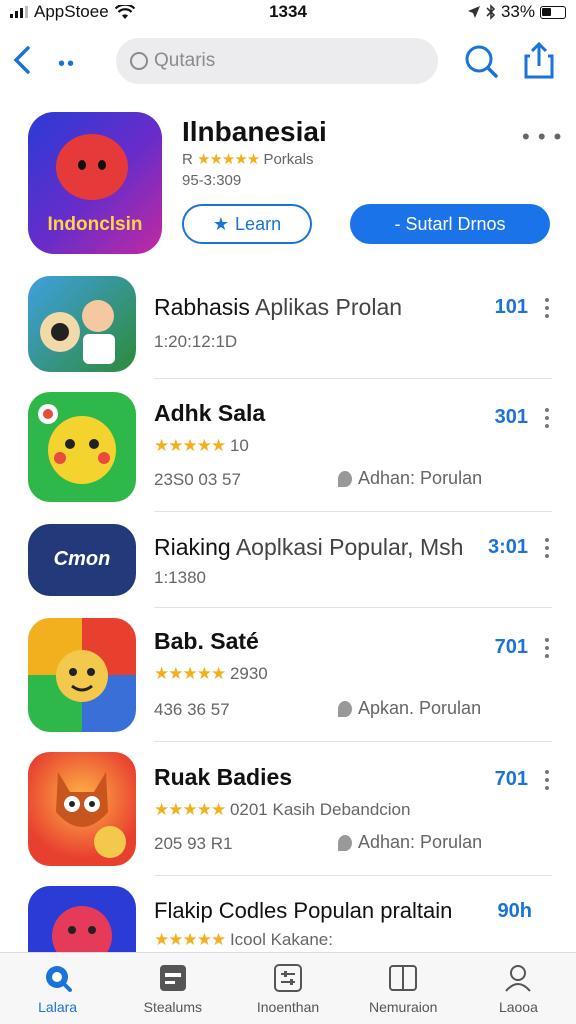 The image size is (576, 1024). What do you see at coordinates (403, 1007) in the screenshot?
I see `tab-label: Nemuraion` at bounding box center [403, 1007].